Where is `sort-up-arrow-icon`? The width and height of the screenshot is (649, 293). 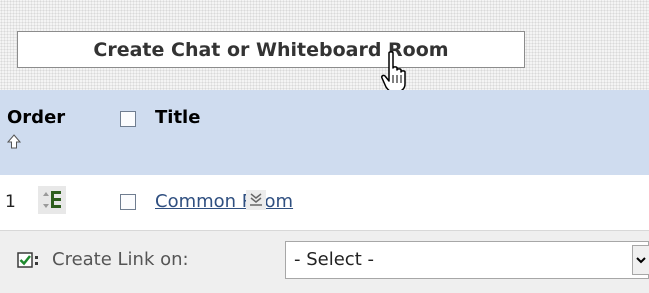
sort-up-arrow-icon is located at coordinates (14, 142).